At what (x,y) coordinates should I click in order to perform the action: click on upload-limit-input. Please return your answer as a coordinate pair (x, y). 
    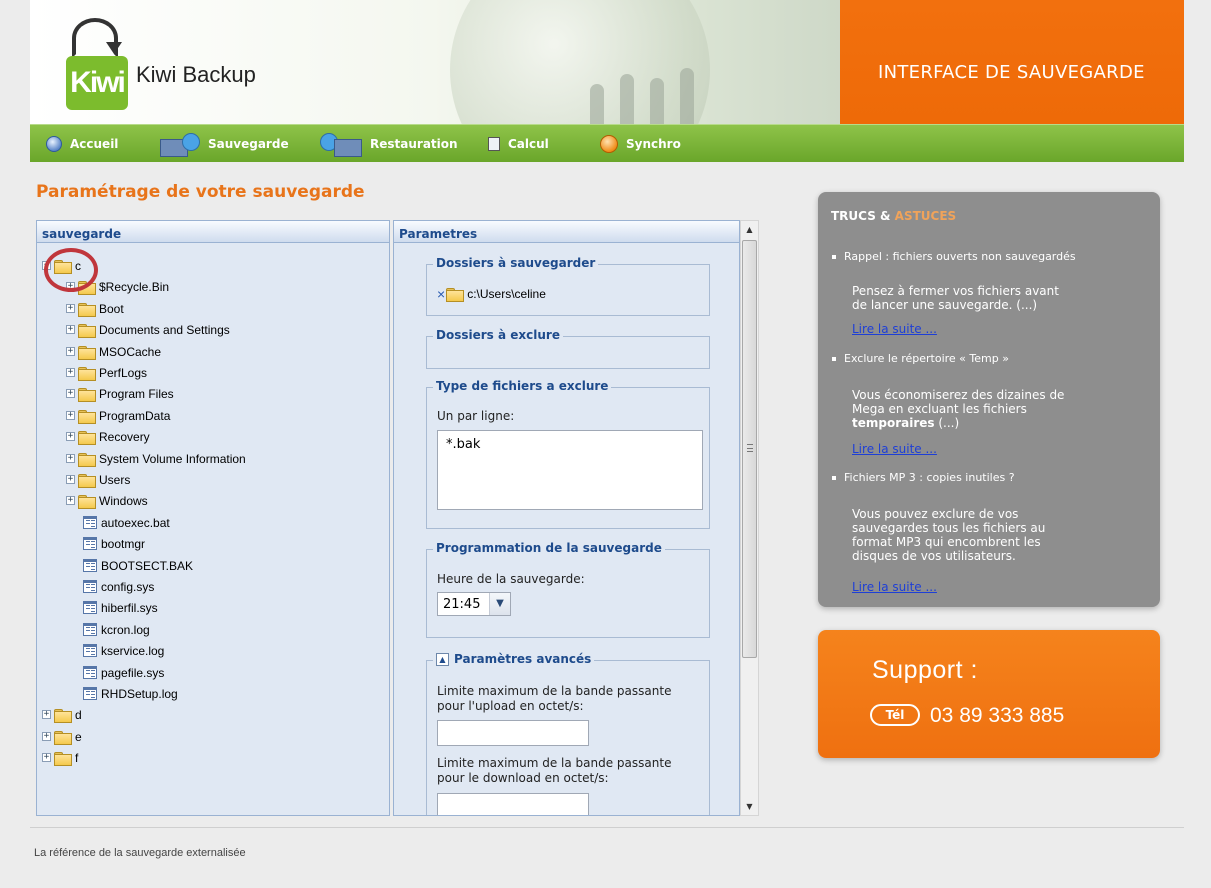
    Looking at the image, I should click on (513, 733).